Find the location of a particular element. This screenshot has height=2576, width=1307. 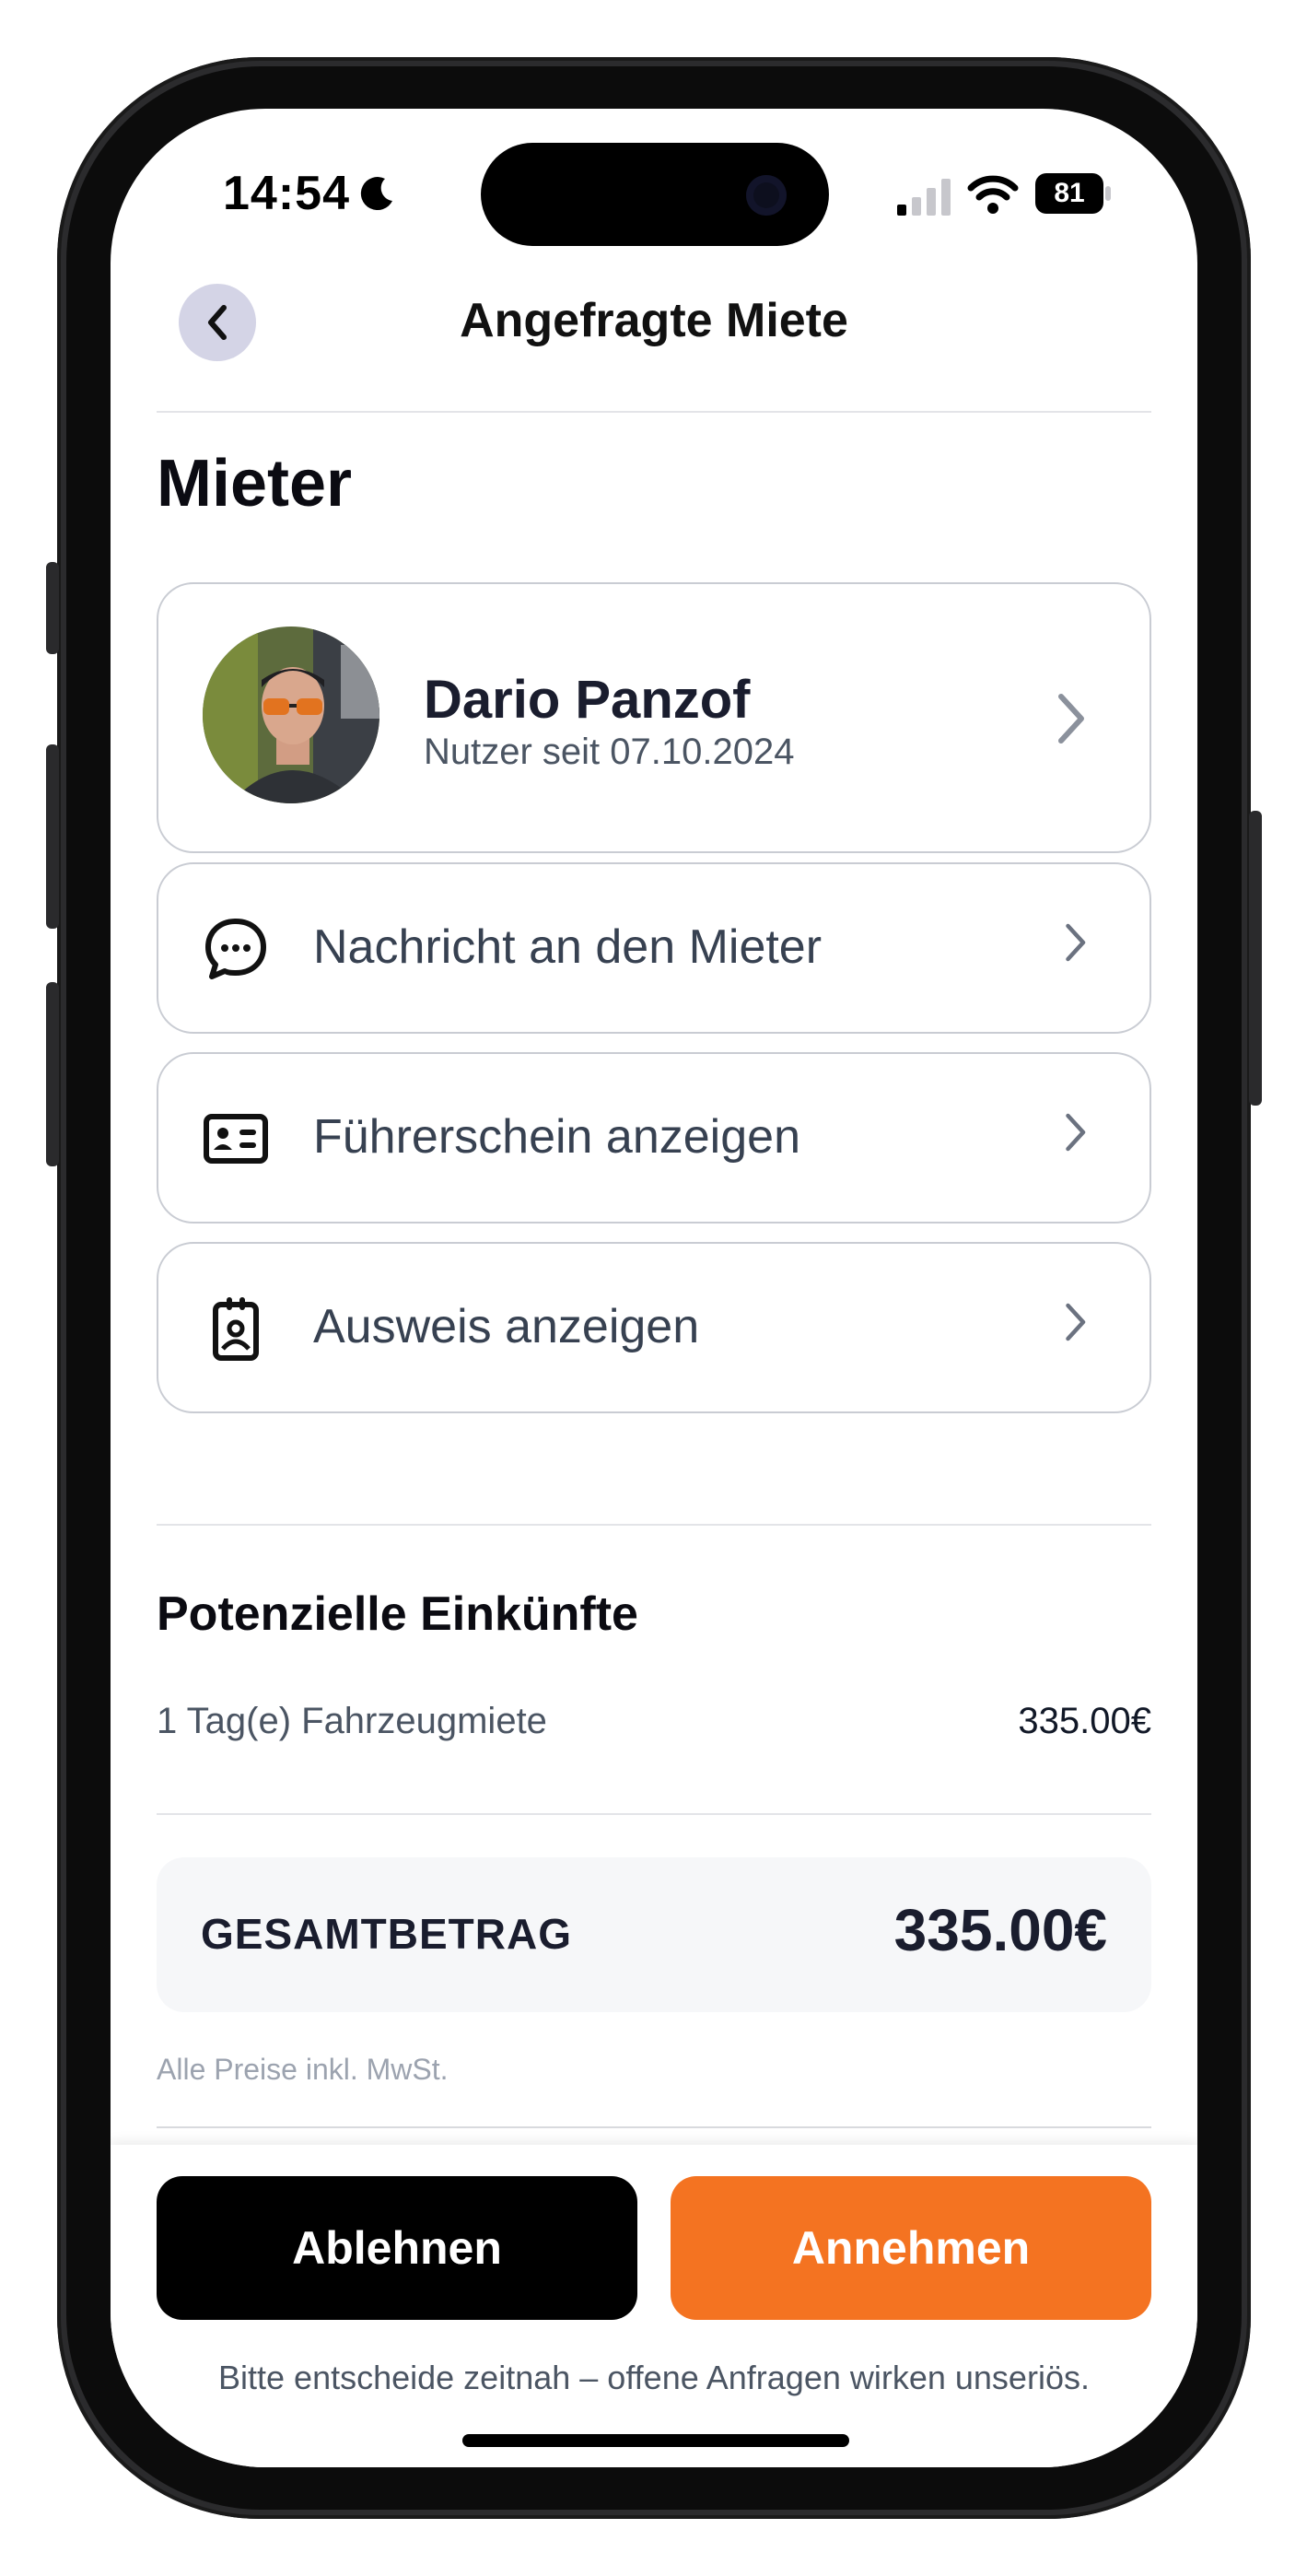

earnings-section-title: Potenzielle Einkünfte is located at coordinates (398, 1614).